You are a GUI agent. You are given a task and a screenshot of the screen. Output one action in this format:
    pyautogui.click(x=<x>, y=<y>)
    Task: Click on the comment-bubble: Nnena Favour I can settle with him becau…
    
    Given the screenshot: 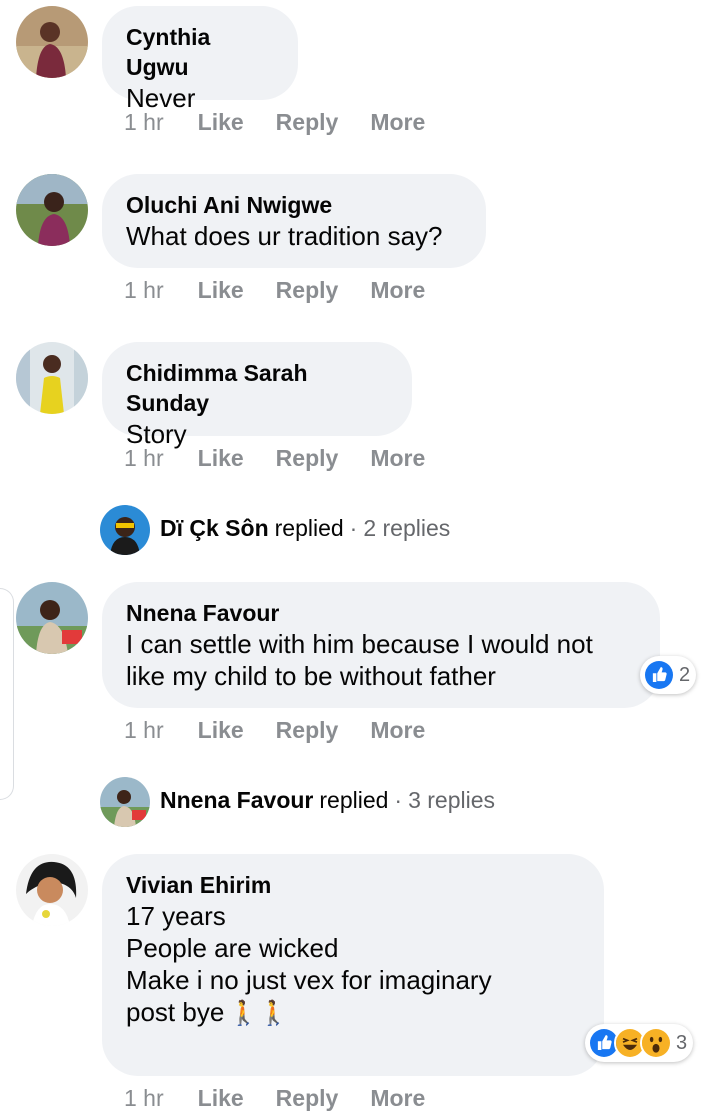 What is the action you would take?
    pyautogui.click(x=381, y=645)
    